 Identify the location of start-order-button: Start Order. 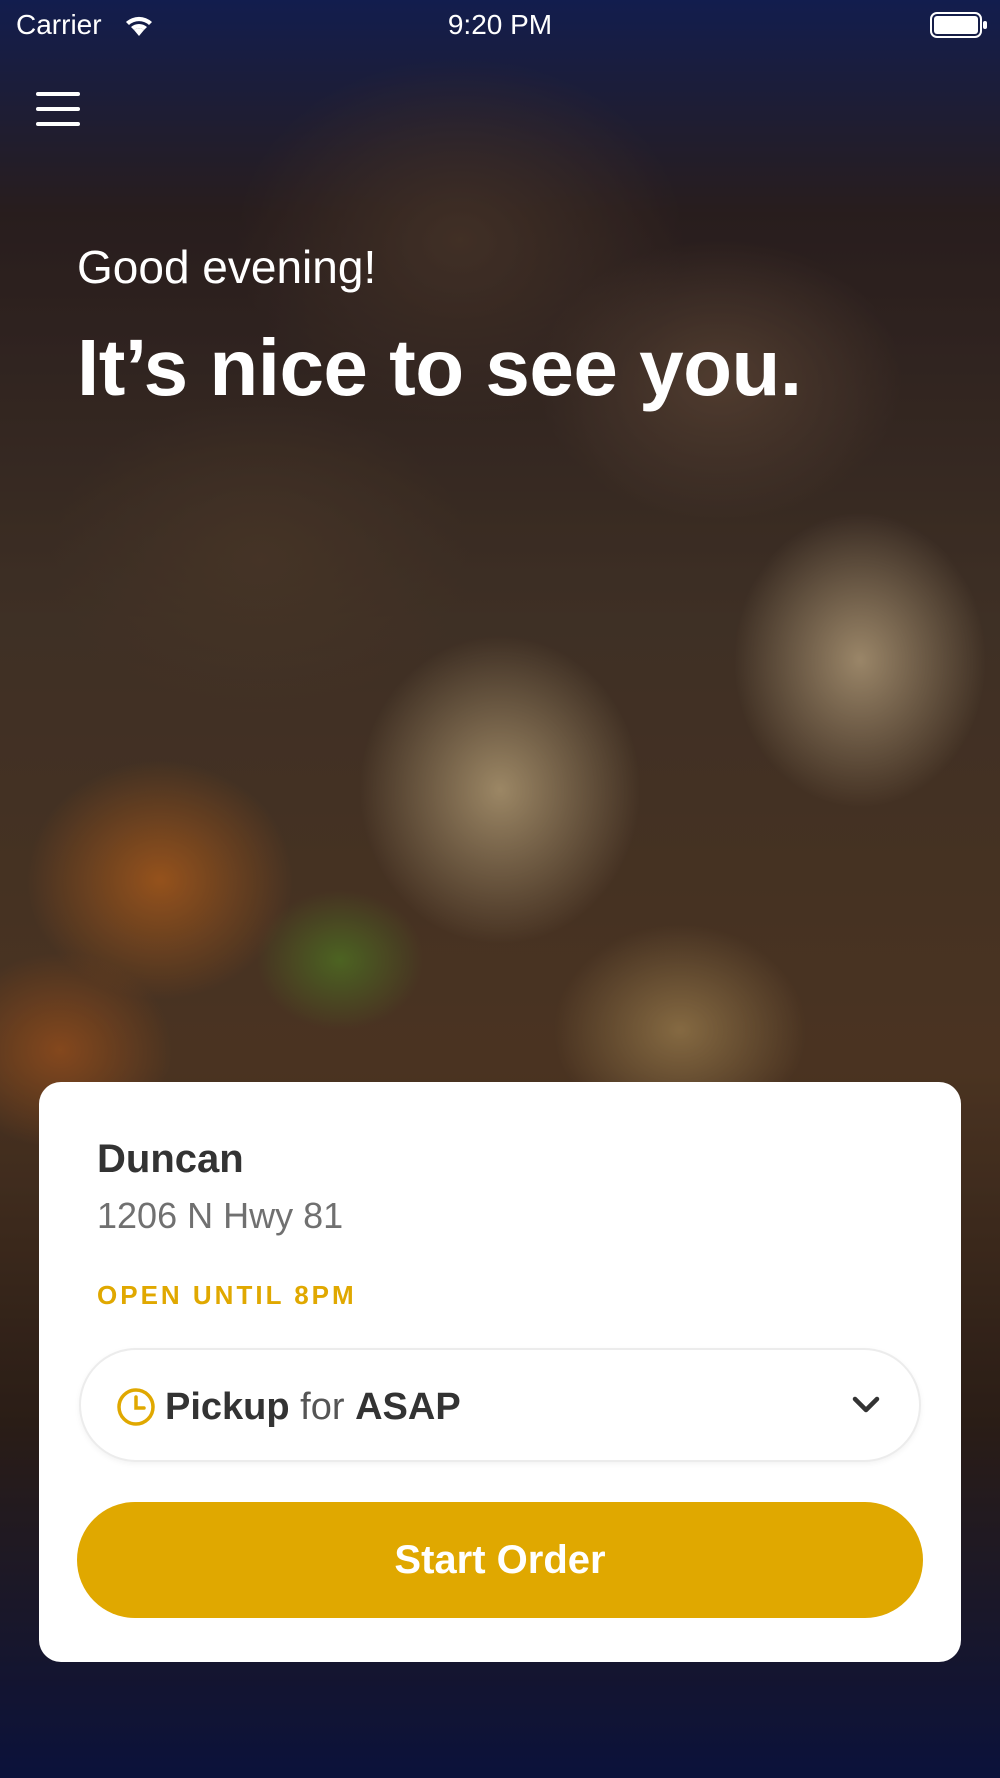
(500, 1560).